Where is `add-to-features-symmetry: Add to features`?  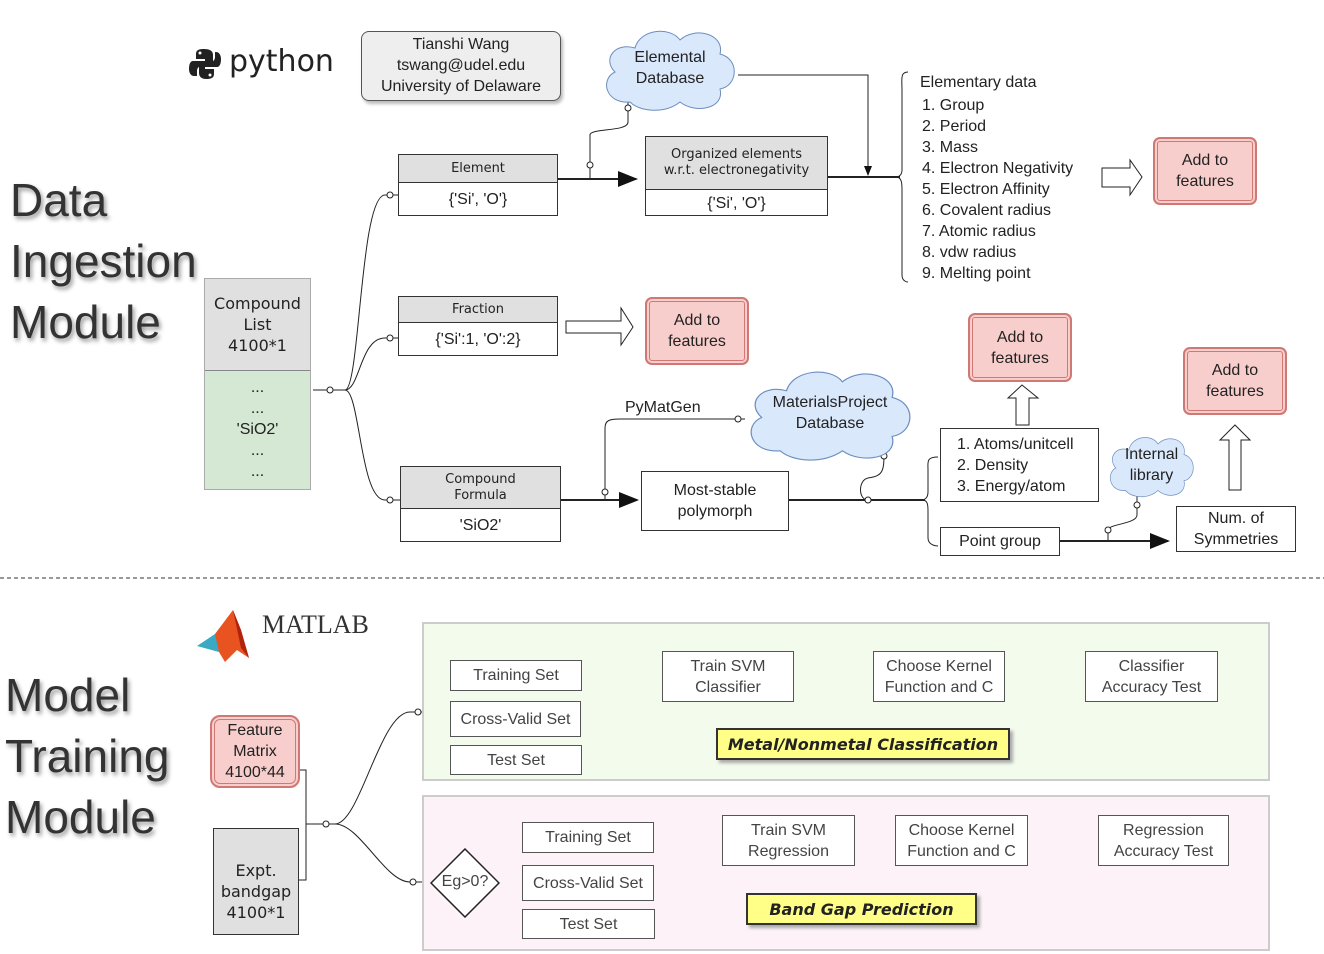 add-to-features-symmetry: Add to features is located at coordinates (1235, 381).